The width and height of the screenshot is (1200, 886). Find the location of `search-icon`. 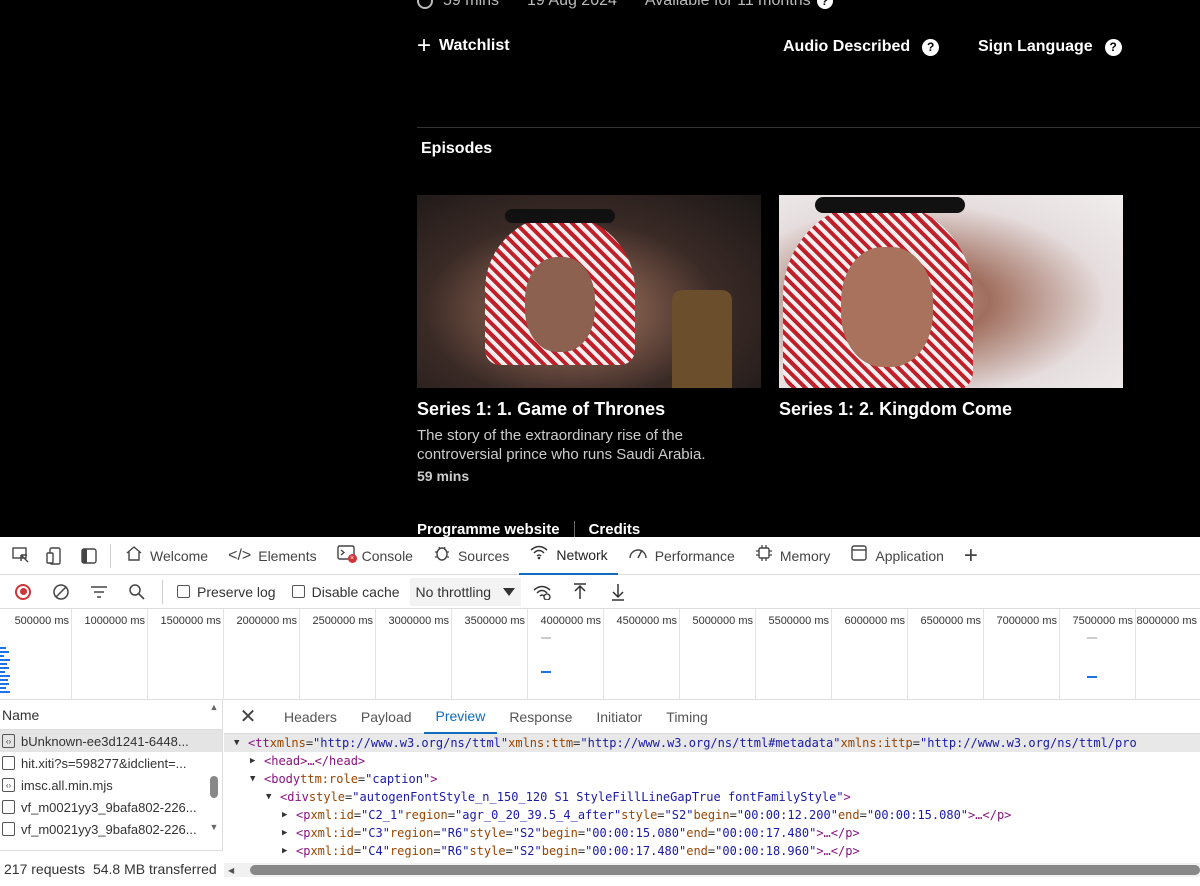

search-icon is located at coordinates (137, 591).